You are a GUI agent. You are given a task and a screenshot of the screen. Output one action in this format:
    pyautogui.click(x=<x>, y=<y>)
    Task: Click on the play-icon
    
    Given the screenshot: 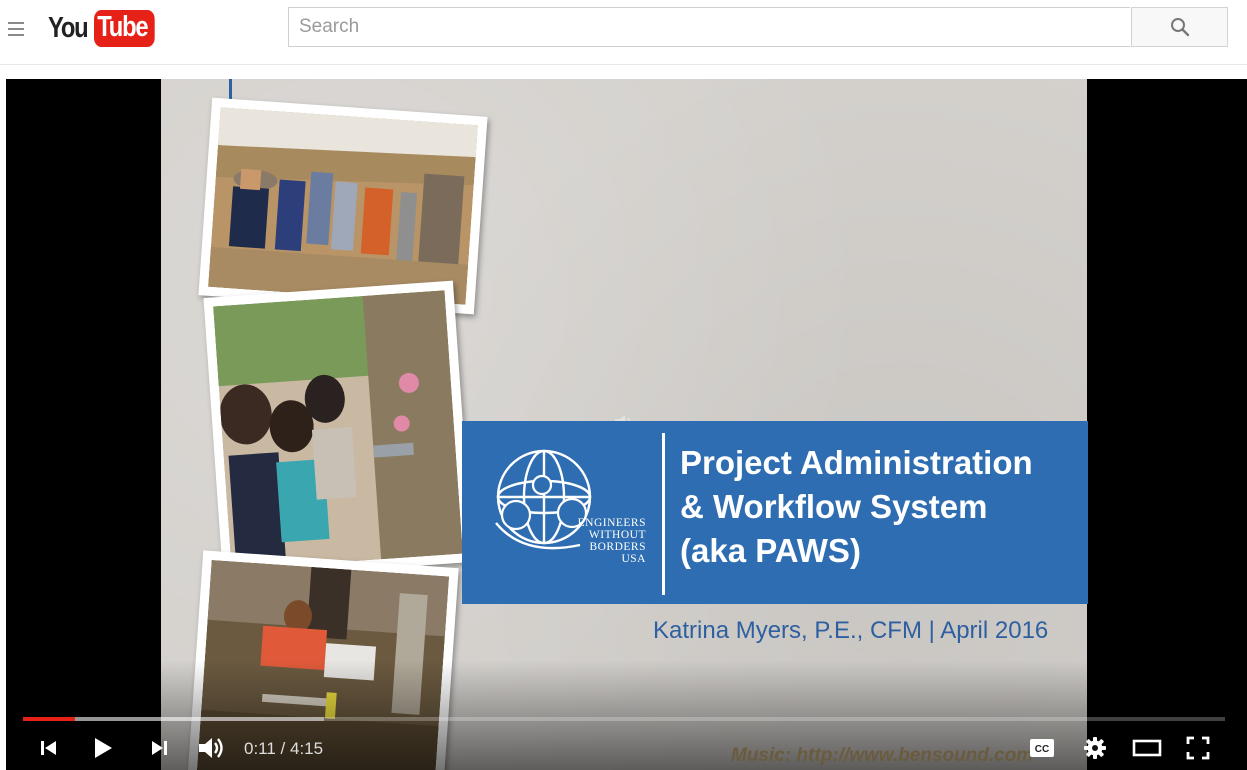 What is the action you would take?
    pyautogui.click(x=103, y=748)
    